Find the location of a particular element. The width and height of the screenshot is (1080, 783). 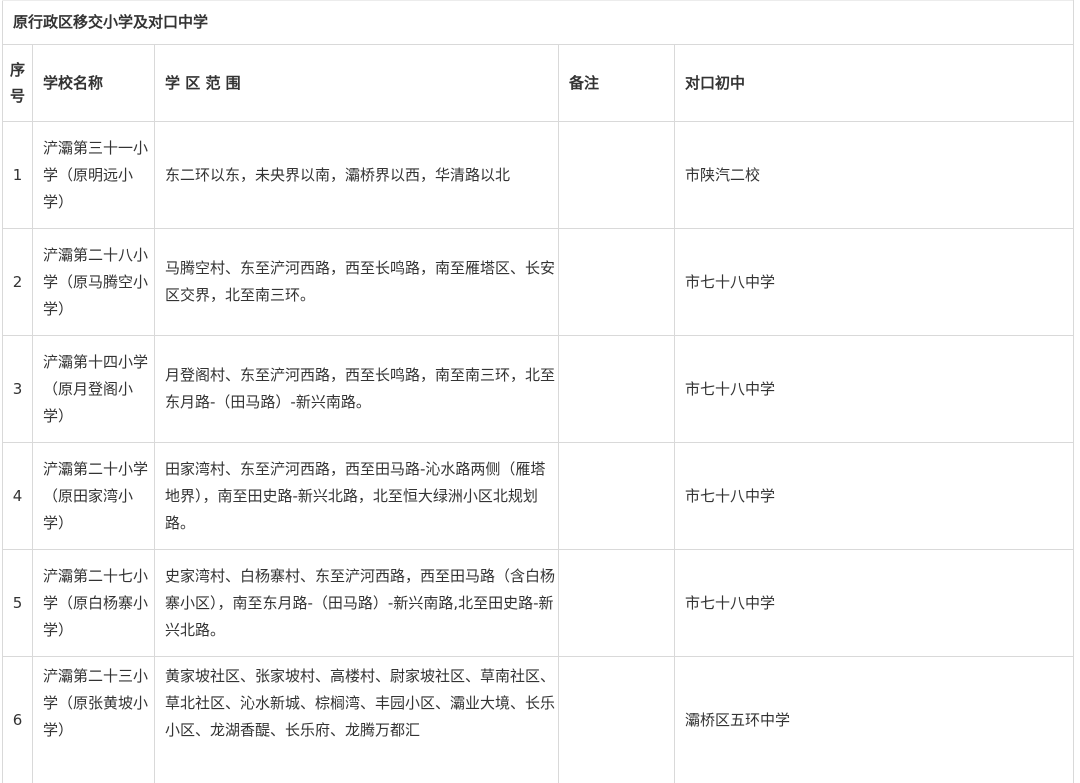

header-note: 备注 is located at coordinates (616, 83).